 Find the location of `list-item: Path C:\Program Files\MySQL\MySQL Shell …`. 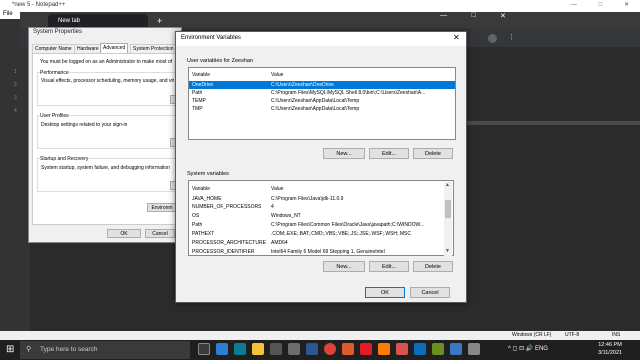

list-item: Path C:\Program Files\MySQL\MySQL Shell … is located at coordinates (322, 93).